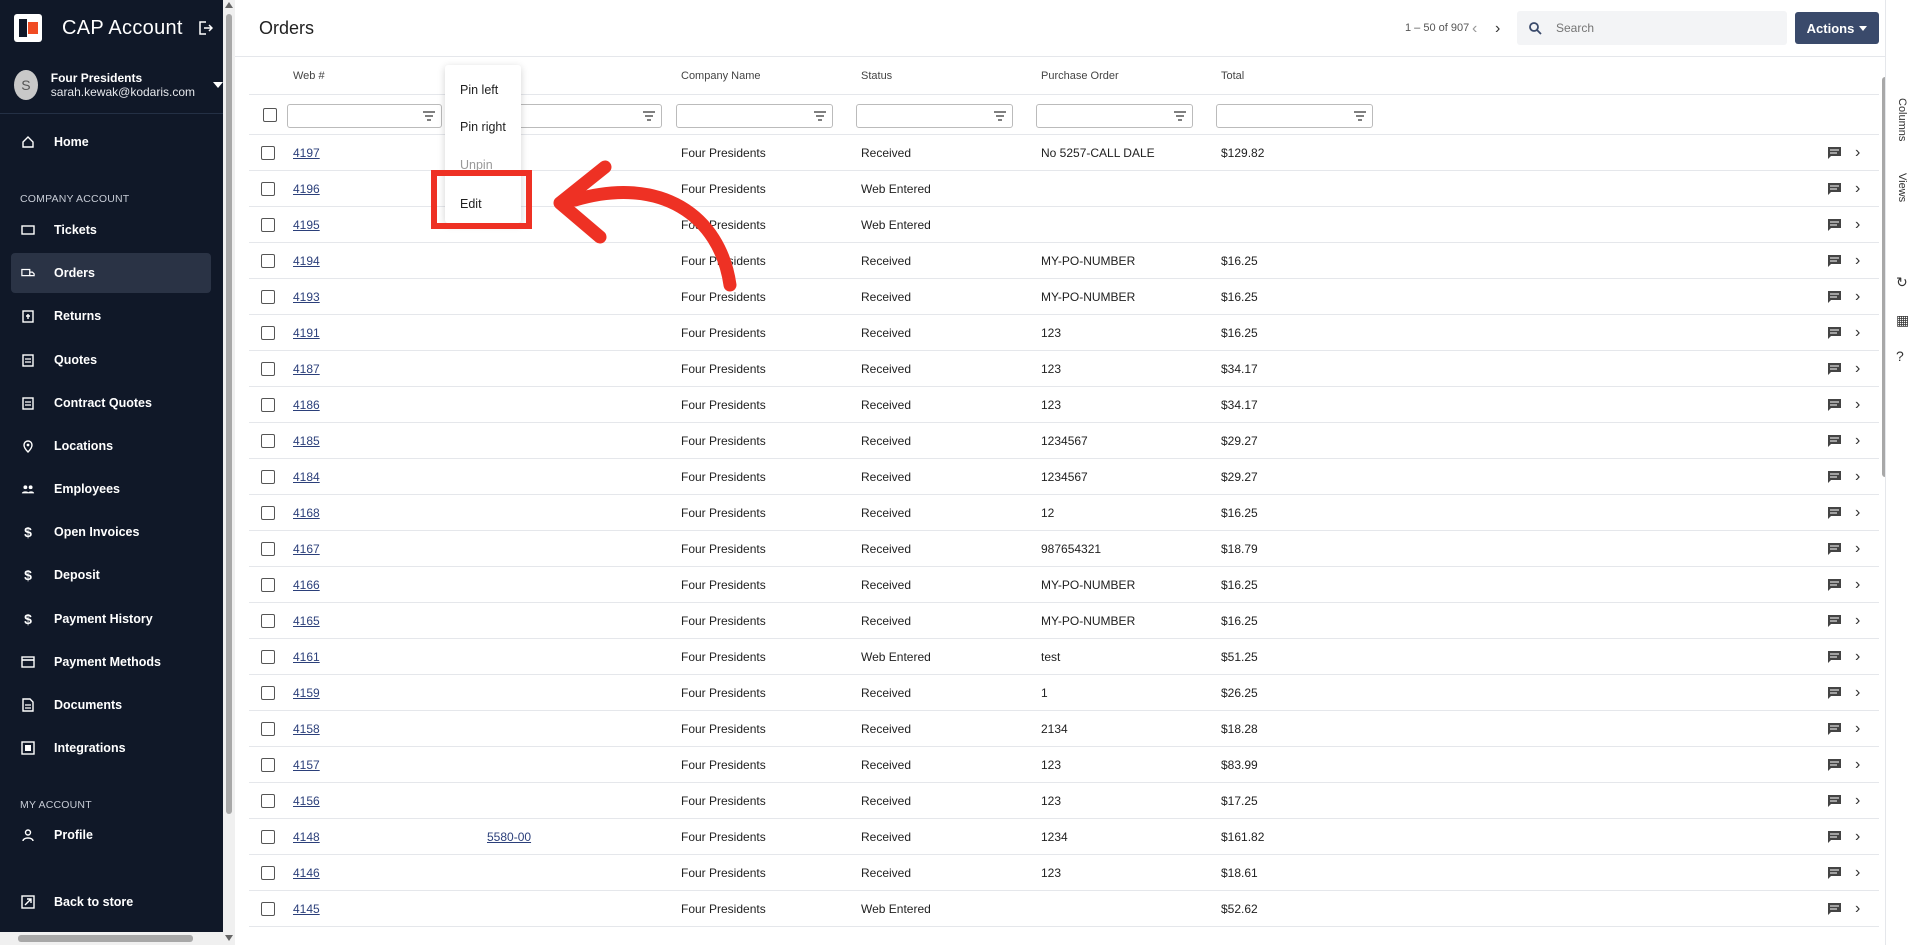  Describe the element at coordinates (306, 621) in the screenshot. I see `order-web-link: 4165` at that location.